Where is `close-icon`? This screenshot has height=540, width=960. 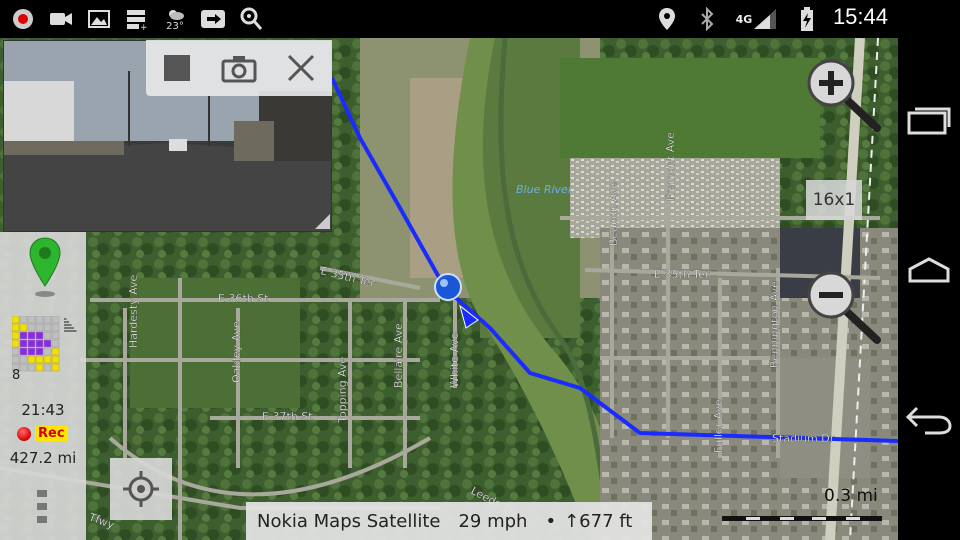 close-icon is located at coordinates (301, 68).